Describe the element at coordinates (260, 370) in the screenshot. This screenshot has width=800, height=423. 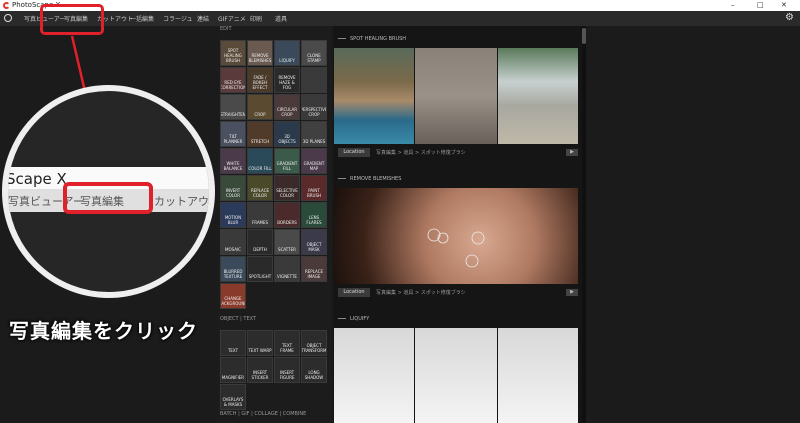
I see `object-tool-tile: INSERT STICKER` at that location.